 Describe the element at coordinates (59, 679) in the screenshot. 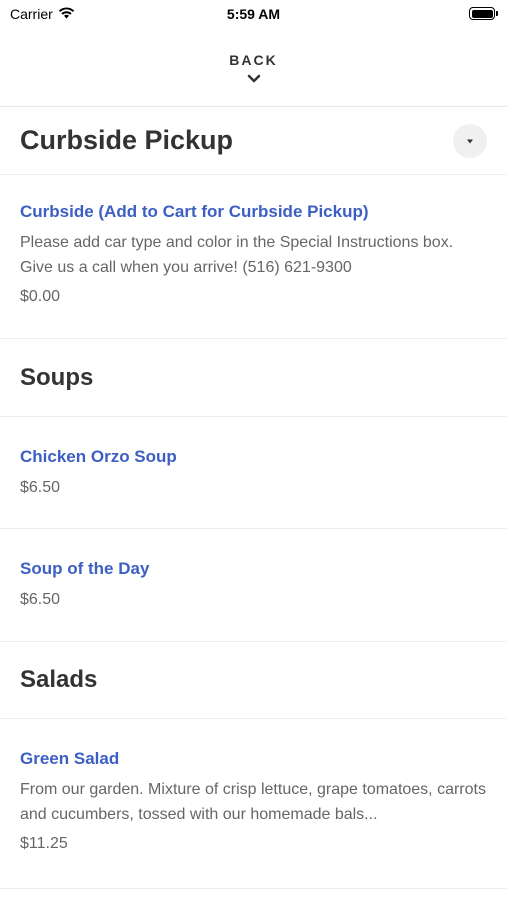

I see `section-title: Salads` at that location.